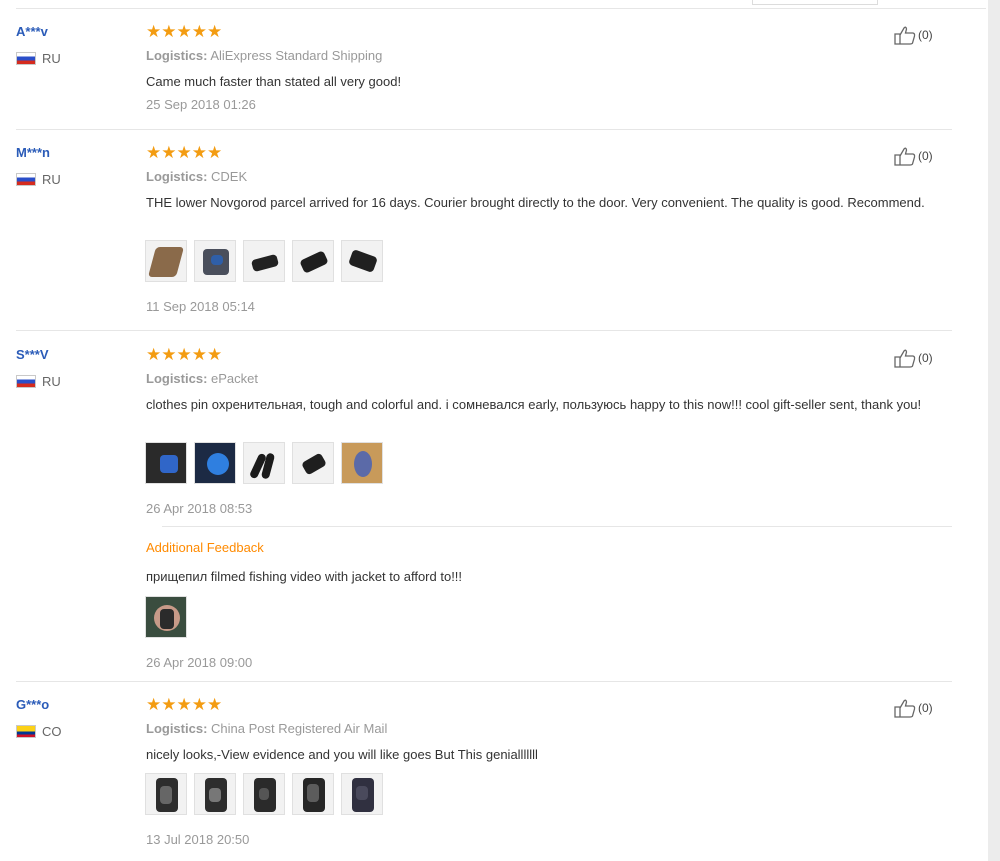 Image resolution: width=1000 pixels, height=861 pixels. I want to click on logistics-info: Logistics: AliExpress Standard Shipping, so click(264, 55).